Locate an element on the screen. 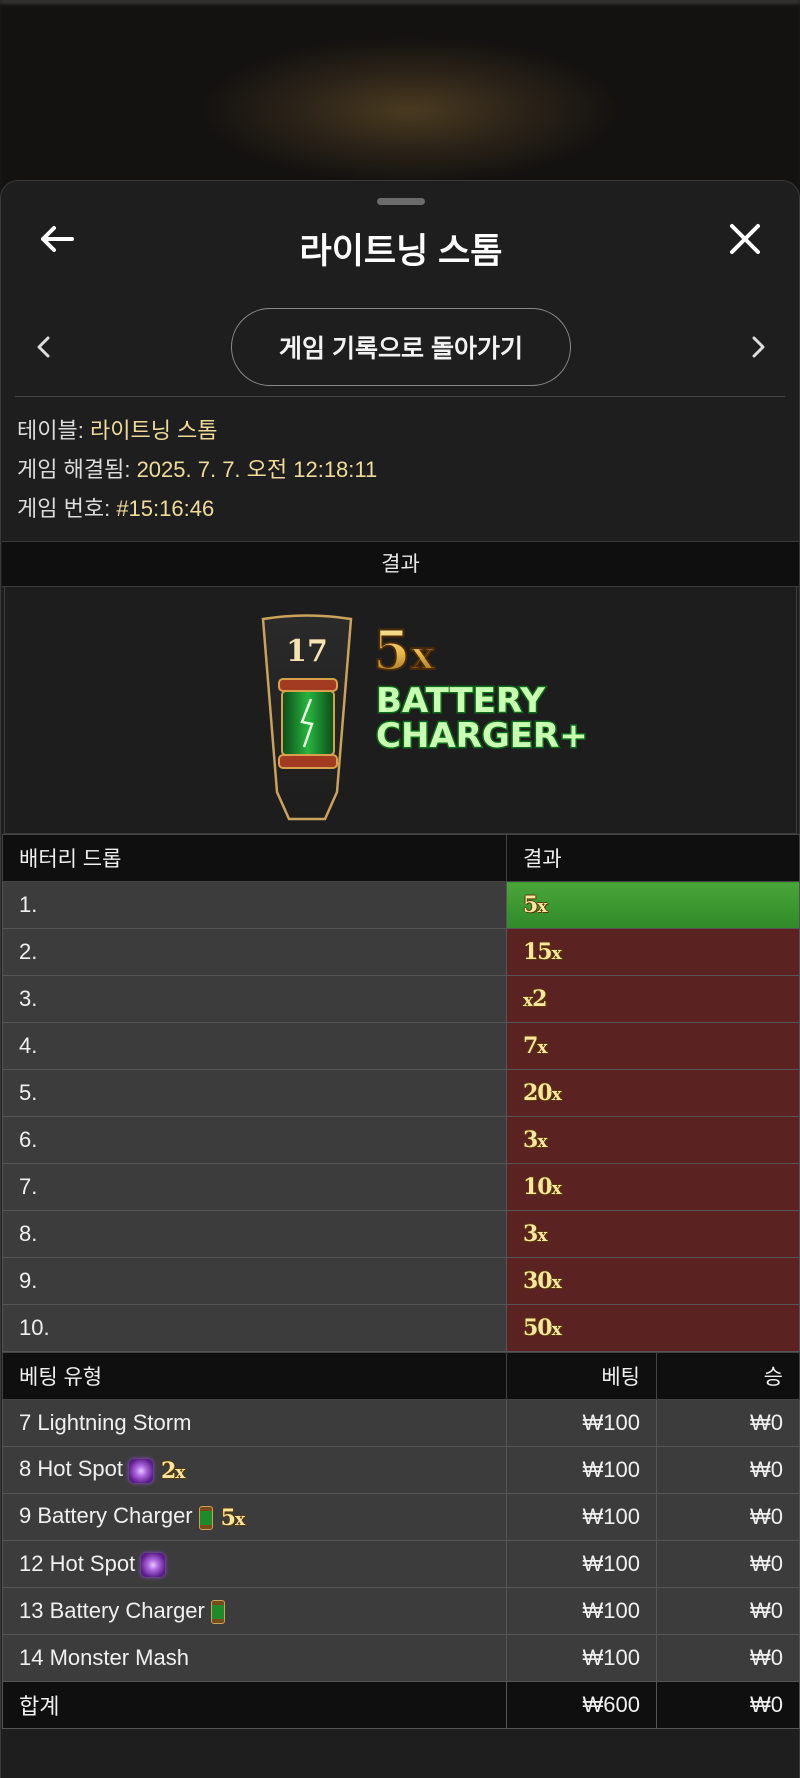 Image resolution: width=800 pixels, height=1778 pixels. battery-drop-row: 3. x2 is located at coordinates (401, 999).